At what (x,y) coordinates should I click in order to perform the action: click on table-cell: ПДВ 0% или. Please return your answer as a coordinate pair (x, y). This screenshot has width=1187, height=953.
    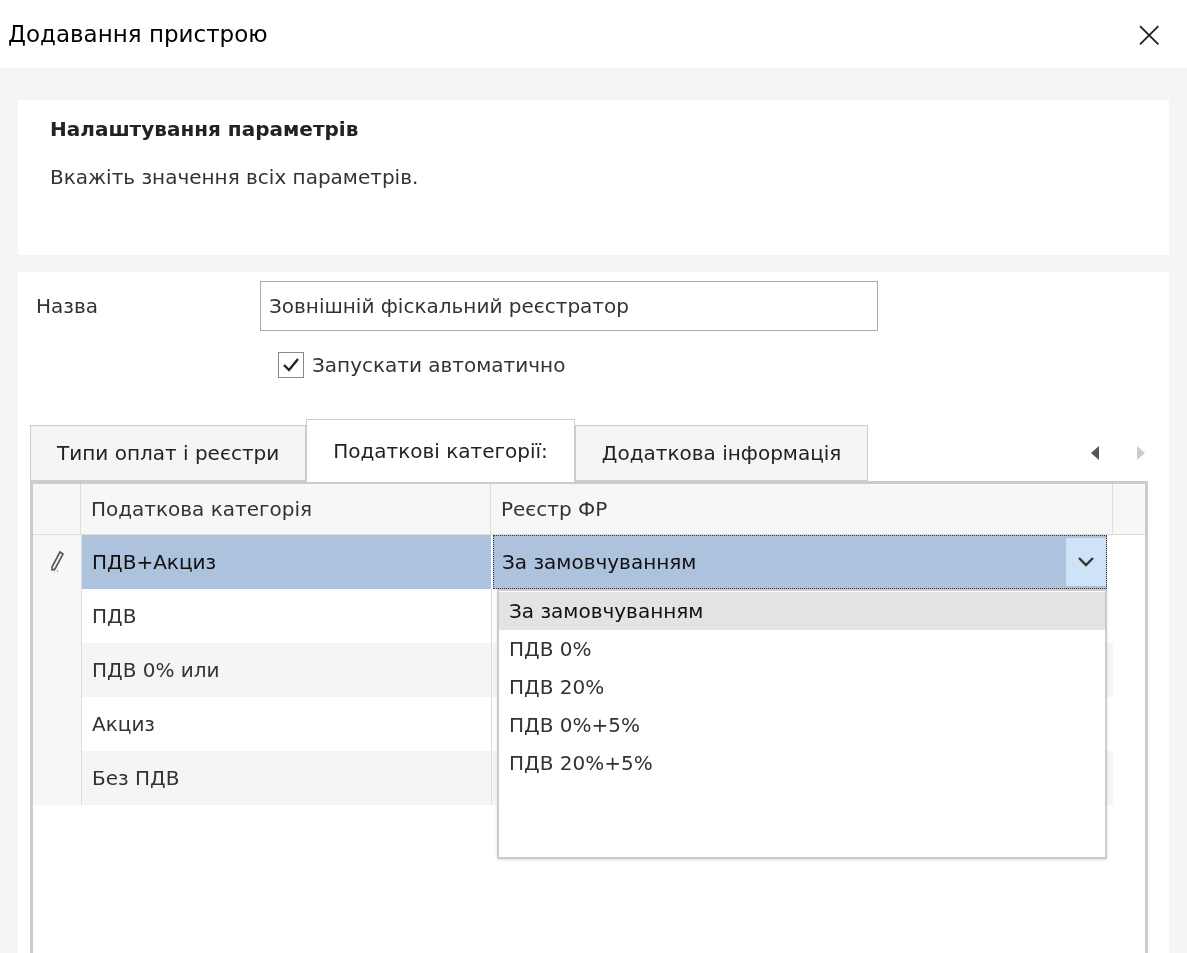
    Looking at the image, I should click on (286, 670).